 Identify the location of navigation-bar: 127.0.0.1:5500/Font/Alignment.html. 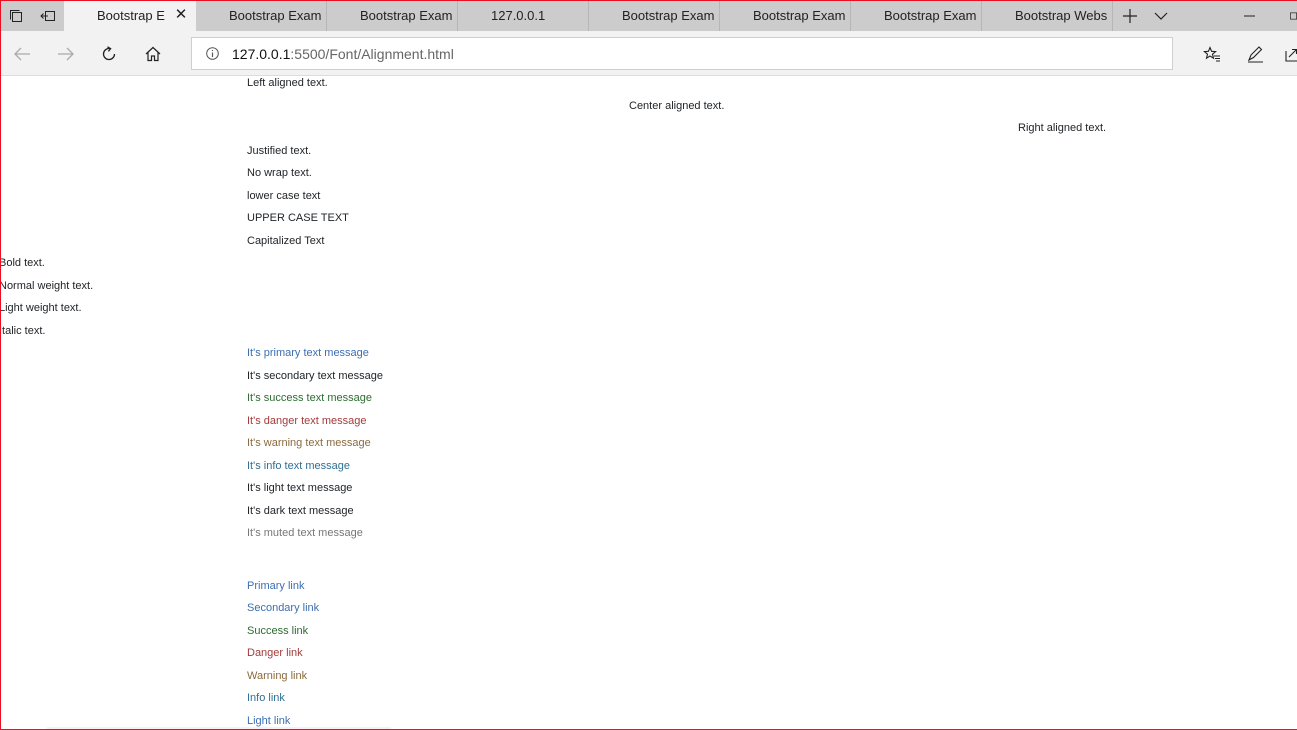
(648, 53).